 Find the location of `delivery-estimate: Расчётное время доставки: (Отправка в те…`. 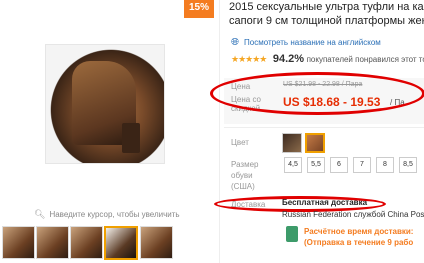

delivery-estimate: Расчётное время доставки: (Отправка в те… is located at coordinates (358, 237).